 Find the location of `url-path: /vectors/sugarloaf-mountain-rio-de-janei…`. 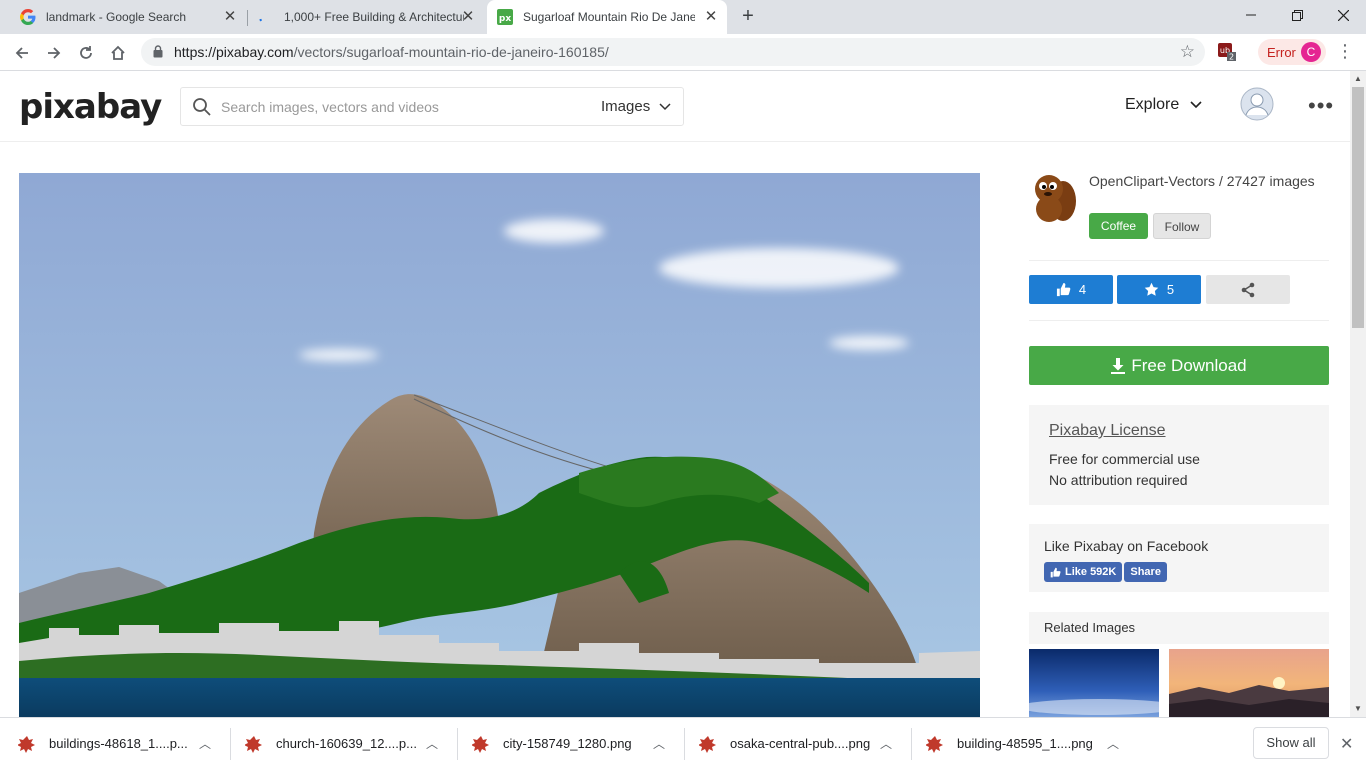

url-path: /vectors/sugarloaf-mountain-rio-de-janei… is located at coordinates (451, 52).